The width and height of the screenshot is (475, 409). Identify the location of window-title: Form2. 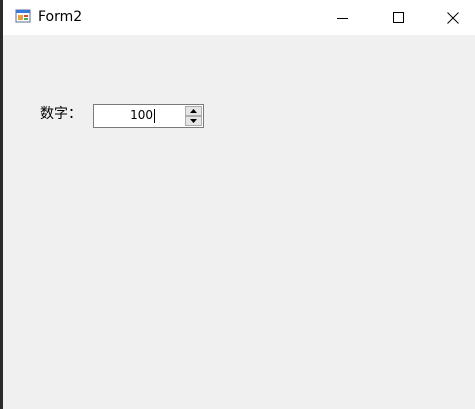
(60, 17).